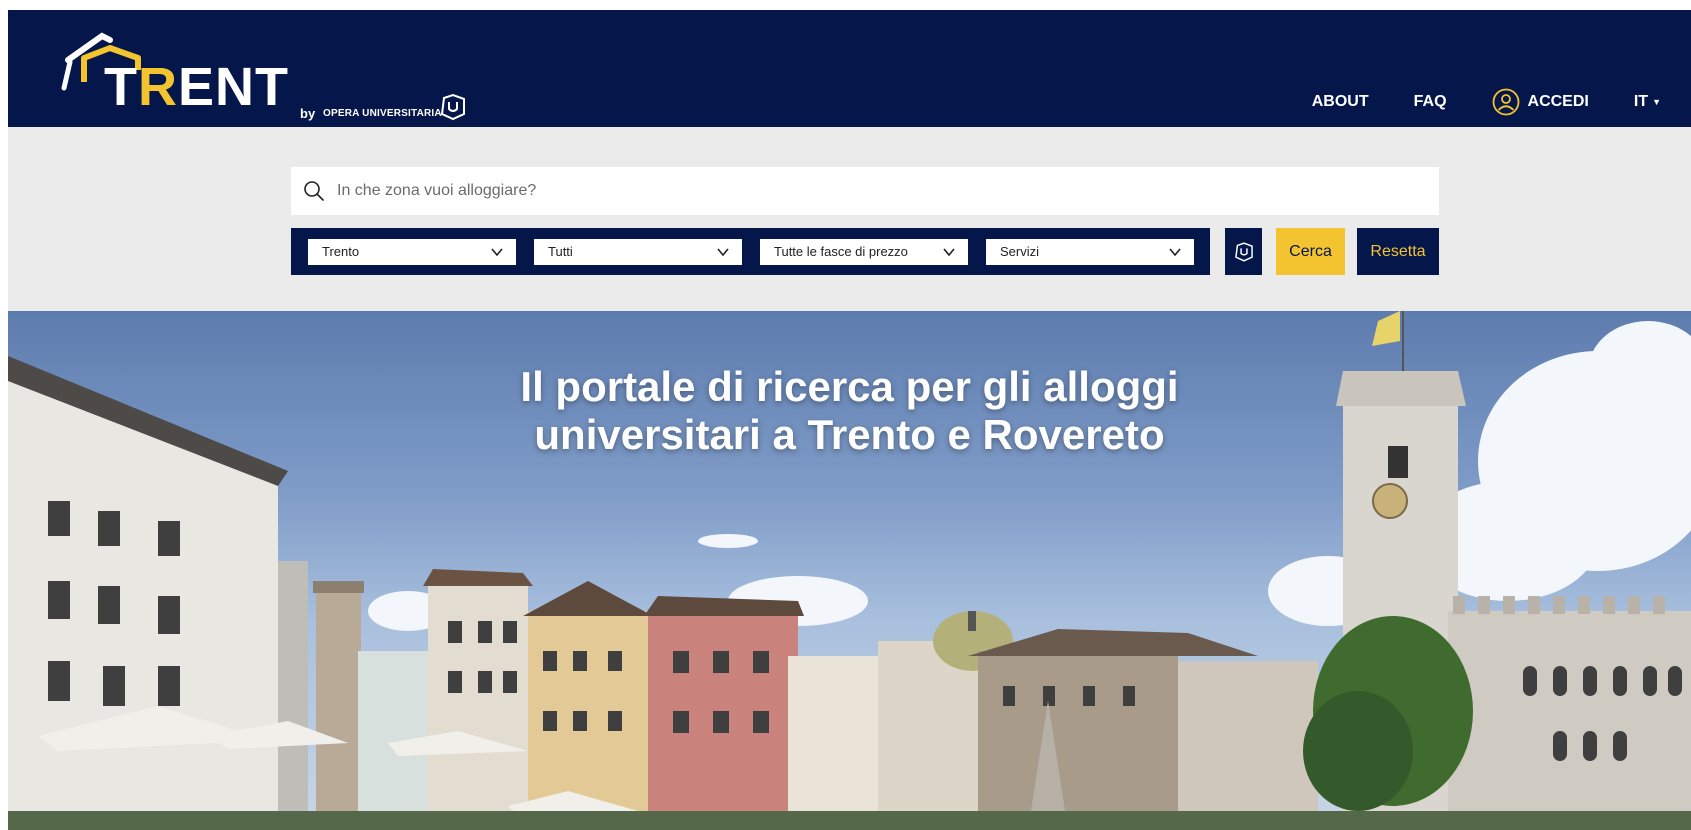  I want to click on price-select-value: Tutte le fasce di prezzo, so click(841, 251).